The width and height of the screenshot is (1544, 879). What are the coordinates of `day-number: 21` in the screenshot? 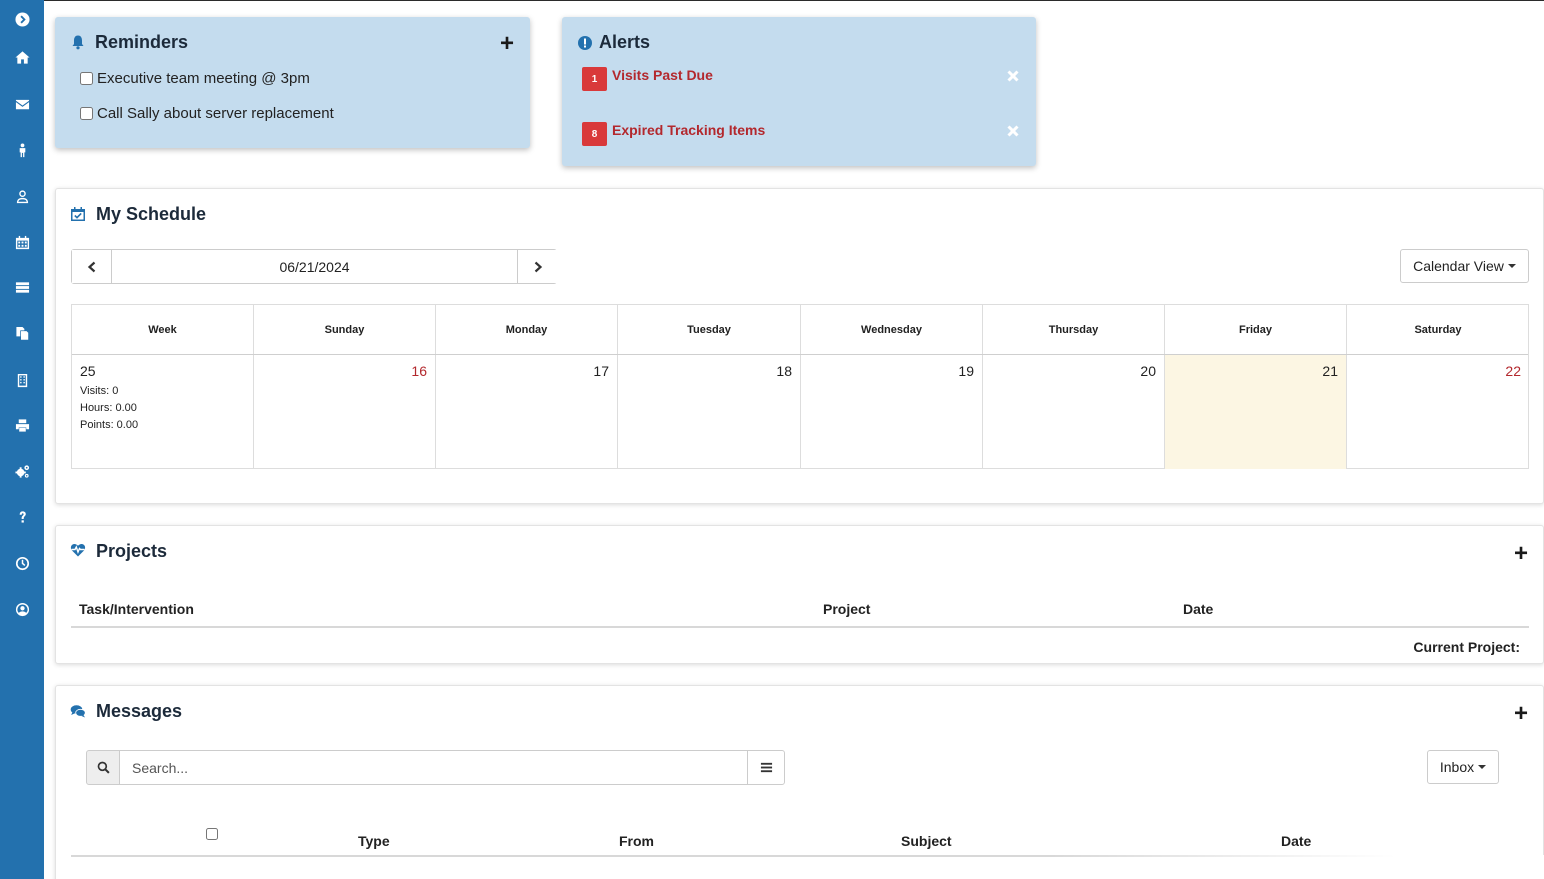 It's located at (1330, 371).